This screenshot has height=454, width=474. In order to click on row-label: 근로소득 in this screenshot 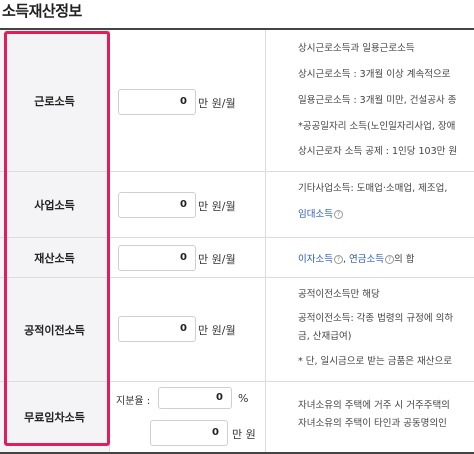, I will do `click(55, 100)`.